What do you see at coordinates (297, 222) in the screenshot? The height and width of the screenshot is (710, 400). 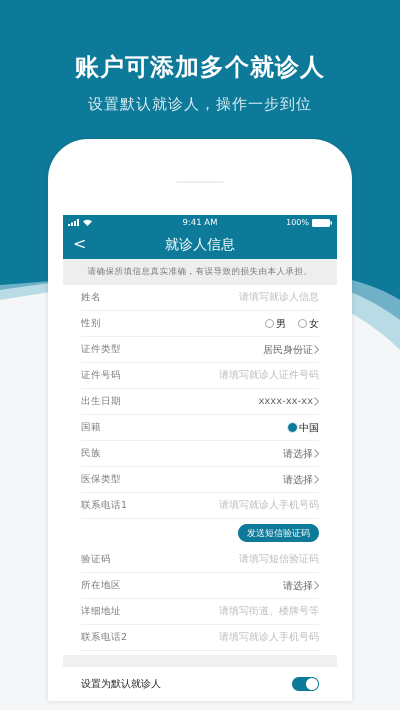 I see `battery-percentage: 100%` at bounding box center [297, 222].